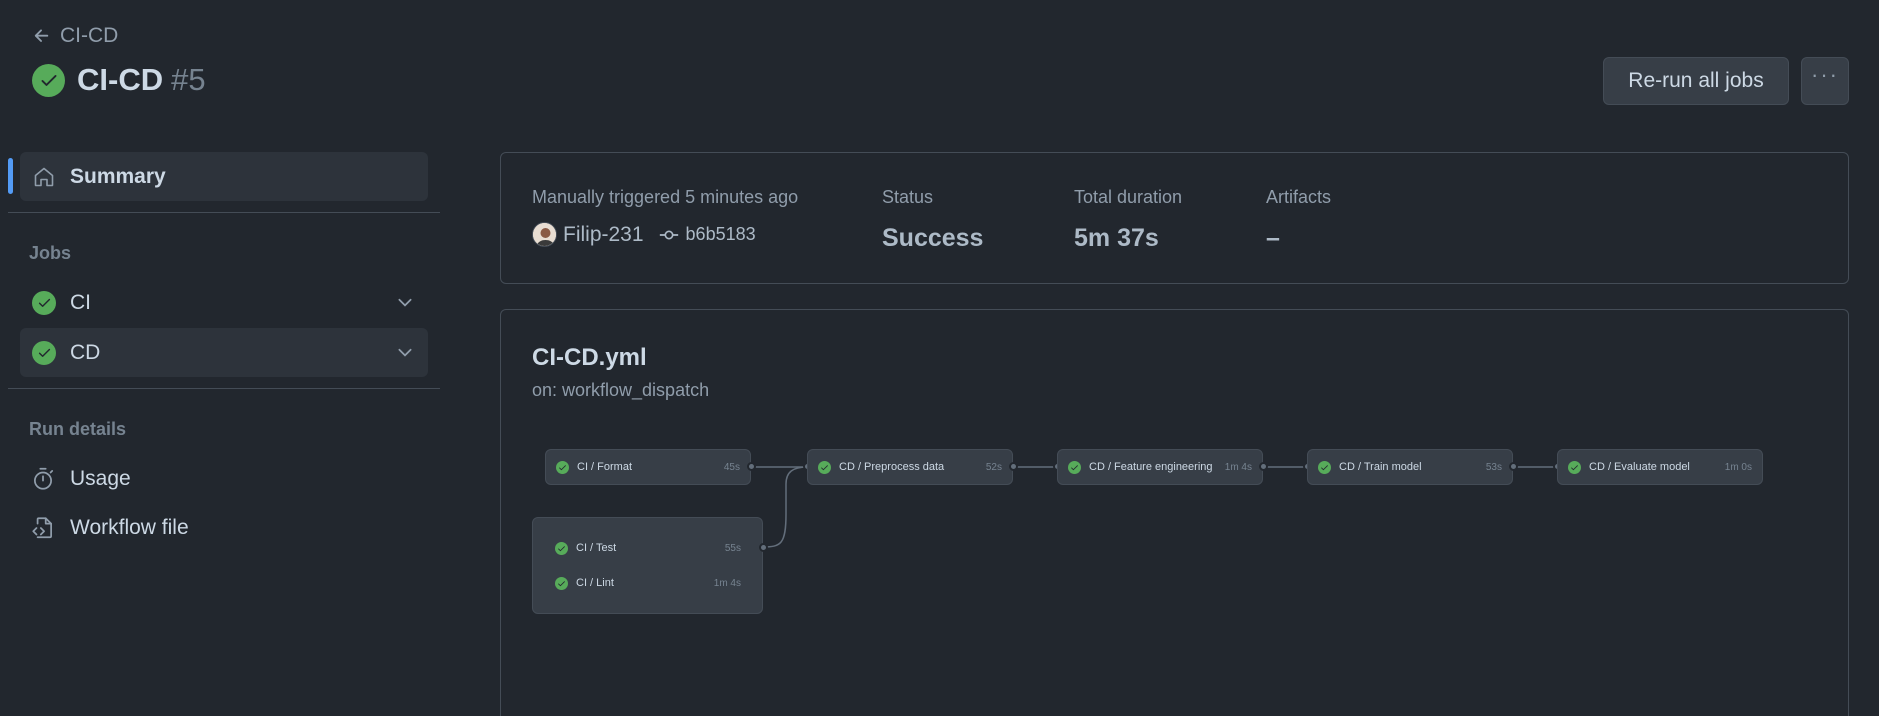 The height and width of the screenshot is (716, 1879). I want to click on actor-link: Filip-231, so click(603, 235).